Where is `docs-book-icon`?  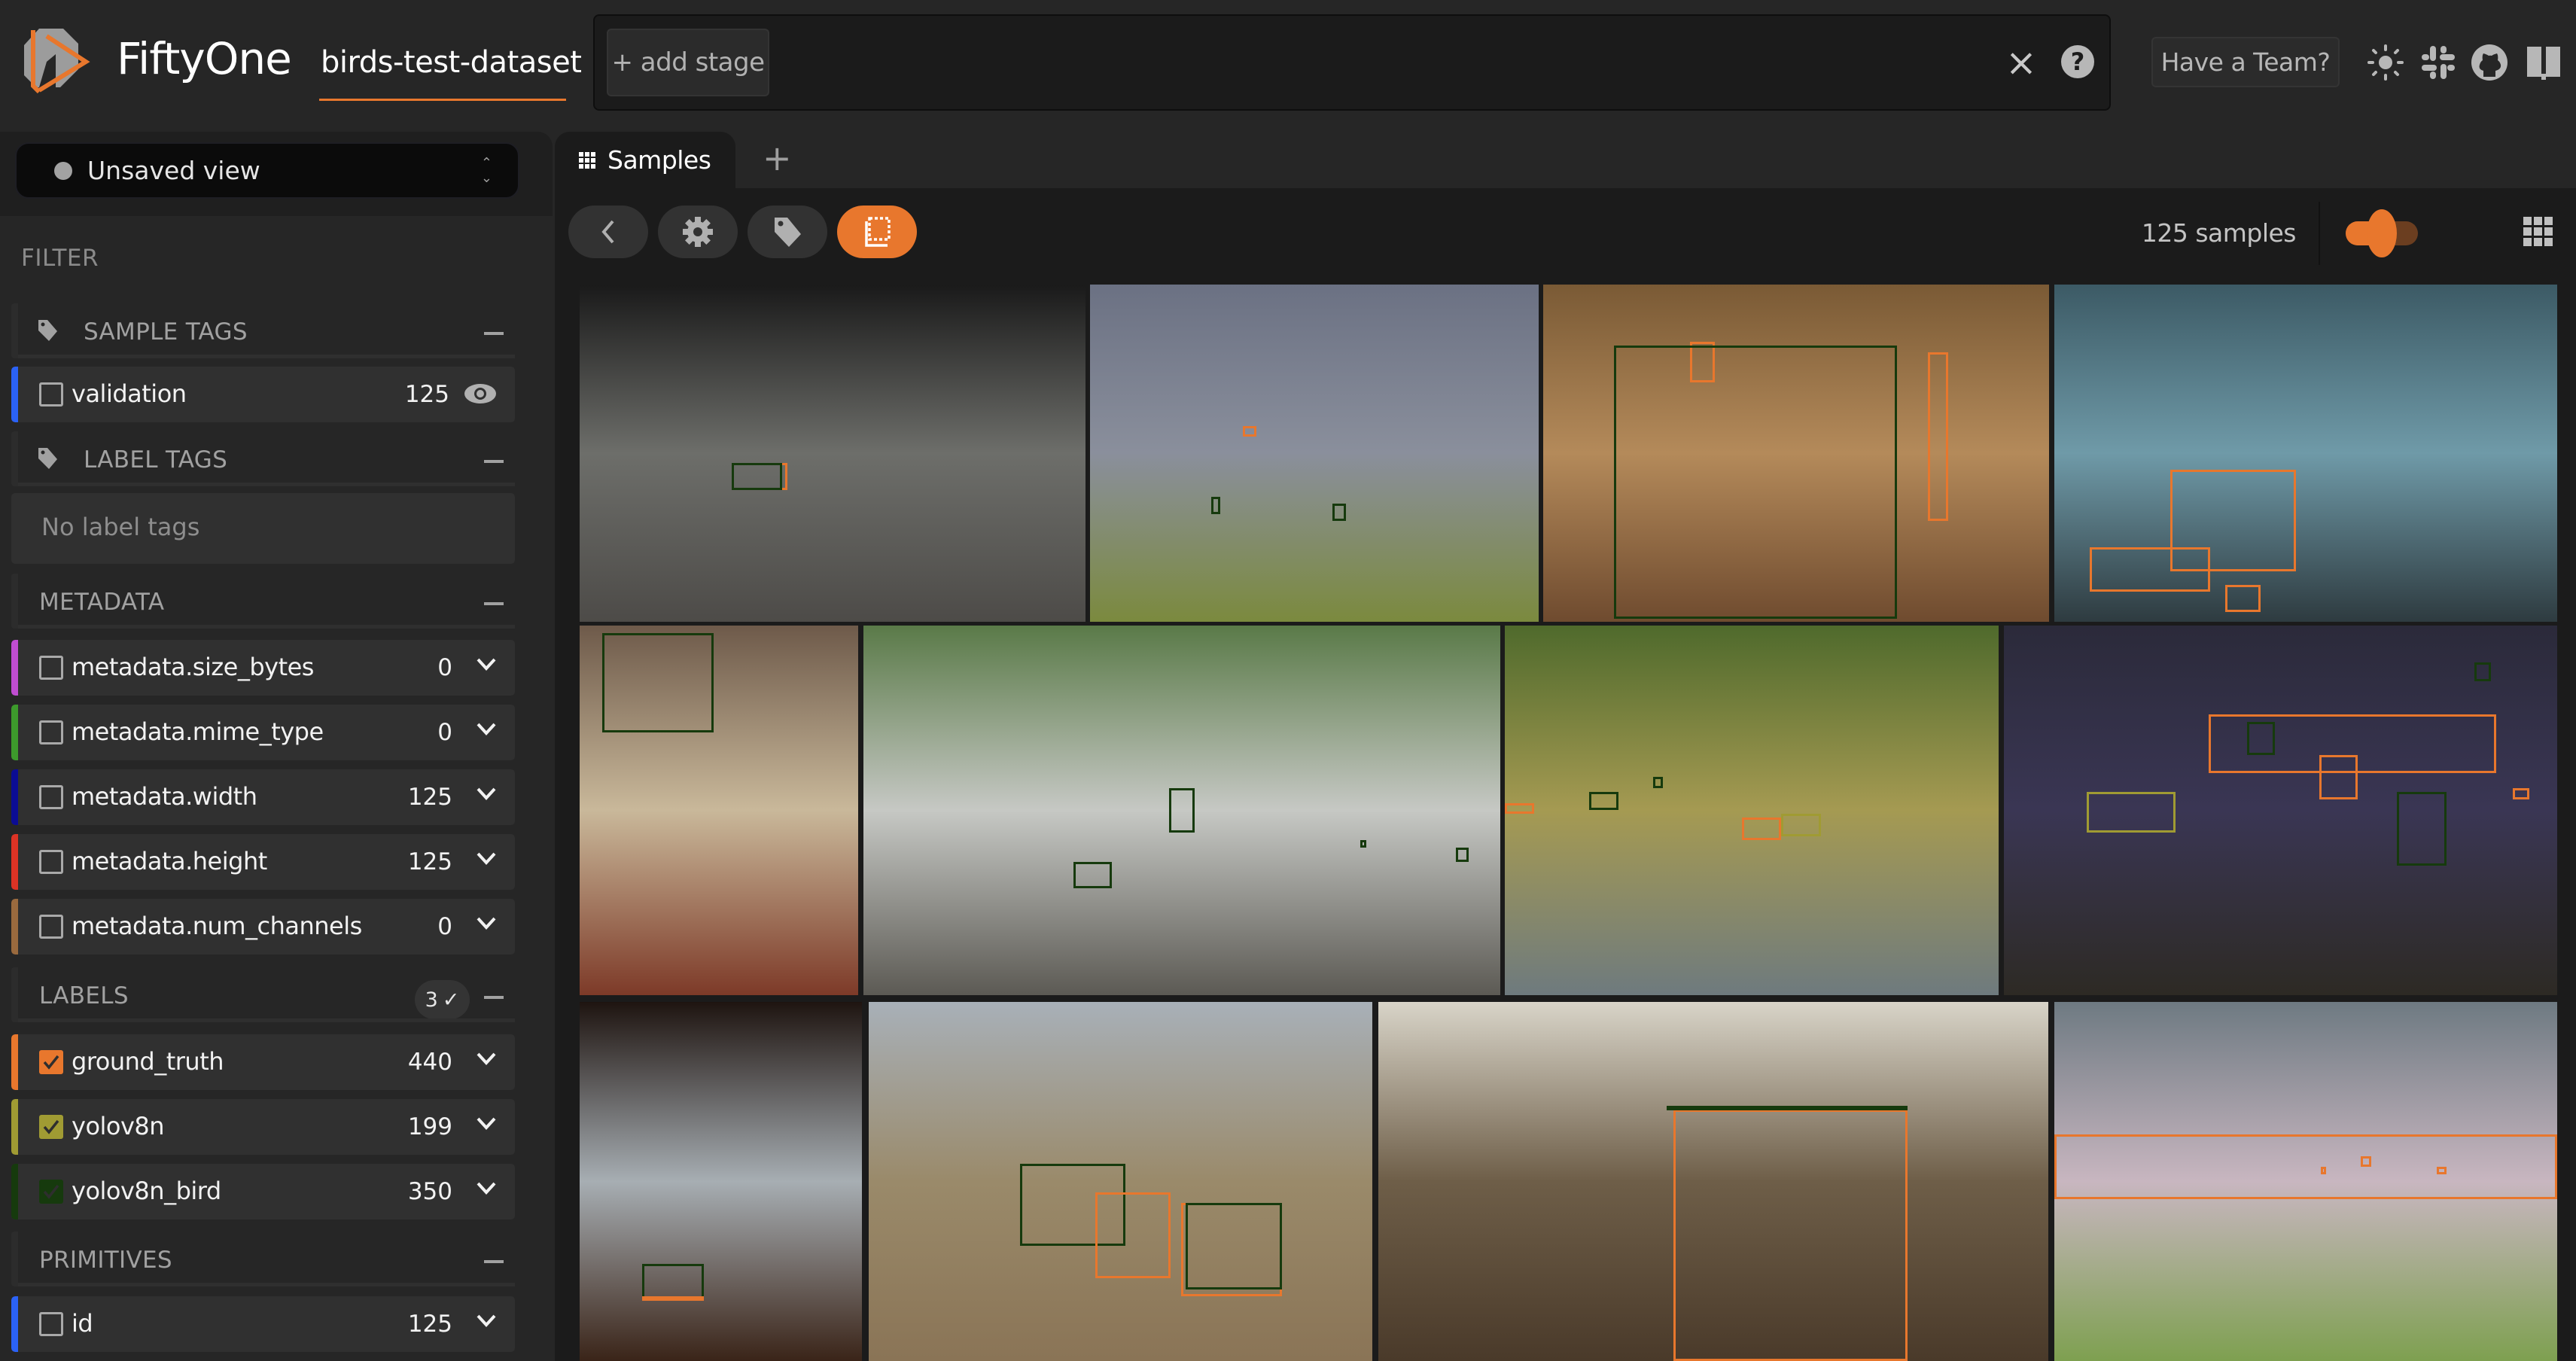 docs-book-icon is located at coordinates (2544, 62).